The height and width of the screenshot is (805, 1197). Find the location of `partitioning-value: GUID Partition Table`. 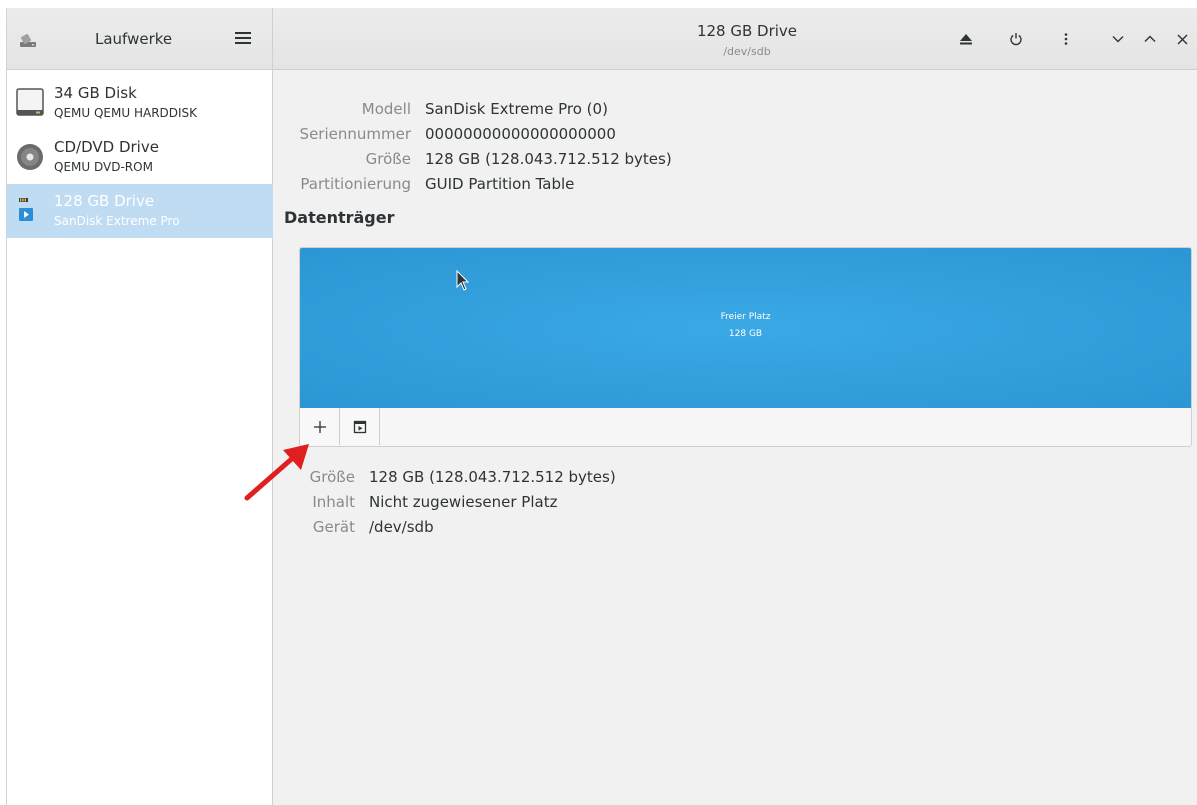

partitioning-value: GUID Partition Table is located at coordinates (500, 184).